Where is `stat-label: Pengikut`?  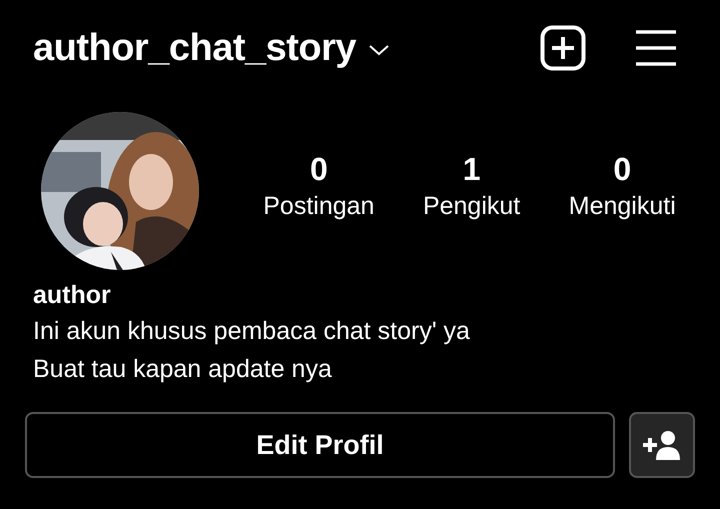
stat-label: Pengikut is located at coordinates (471, 206).